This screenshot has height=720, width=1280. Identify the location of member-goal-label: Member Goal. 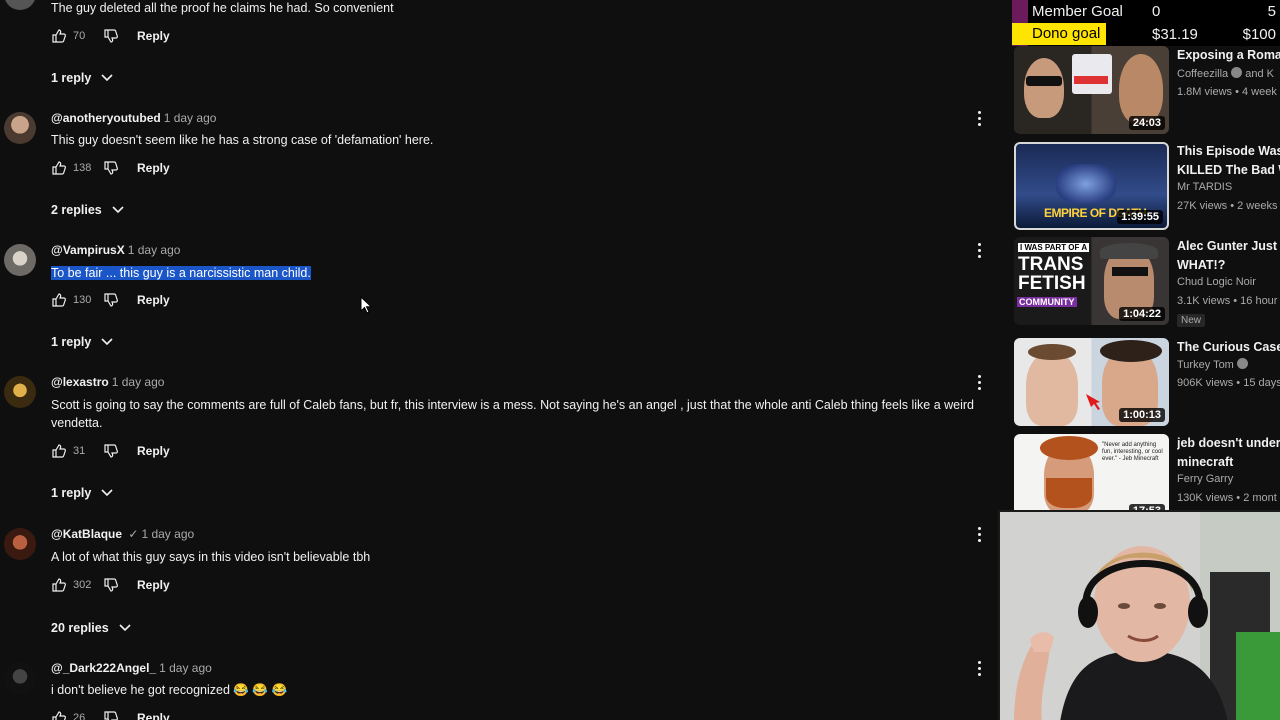
(1077, 11).